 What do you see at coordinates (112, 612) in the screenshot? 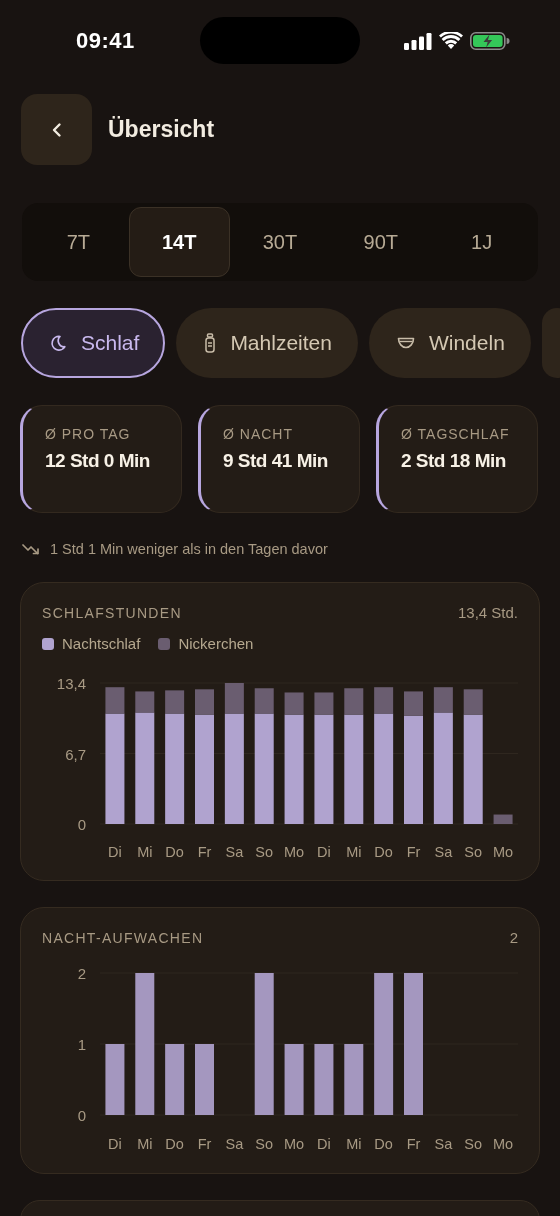
I see `chart-title: SCHLAFSTUNDEN` at bounding box center [112, 612].